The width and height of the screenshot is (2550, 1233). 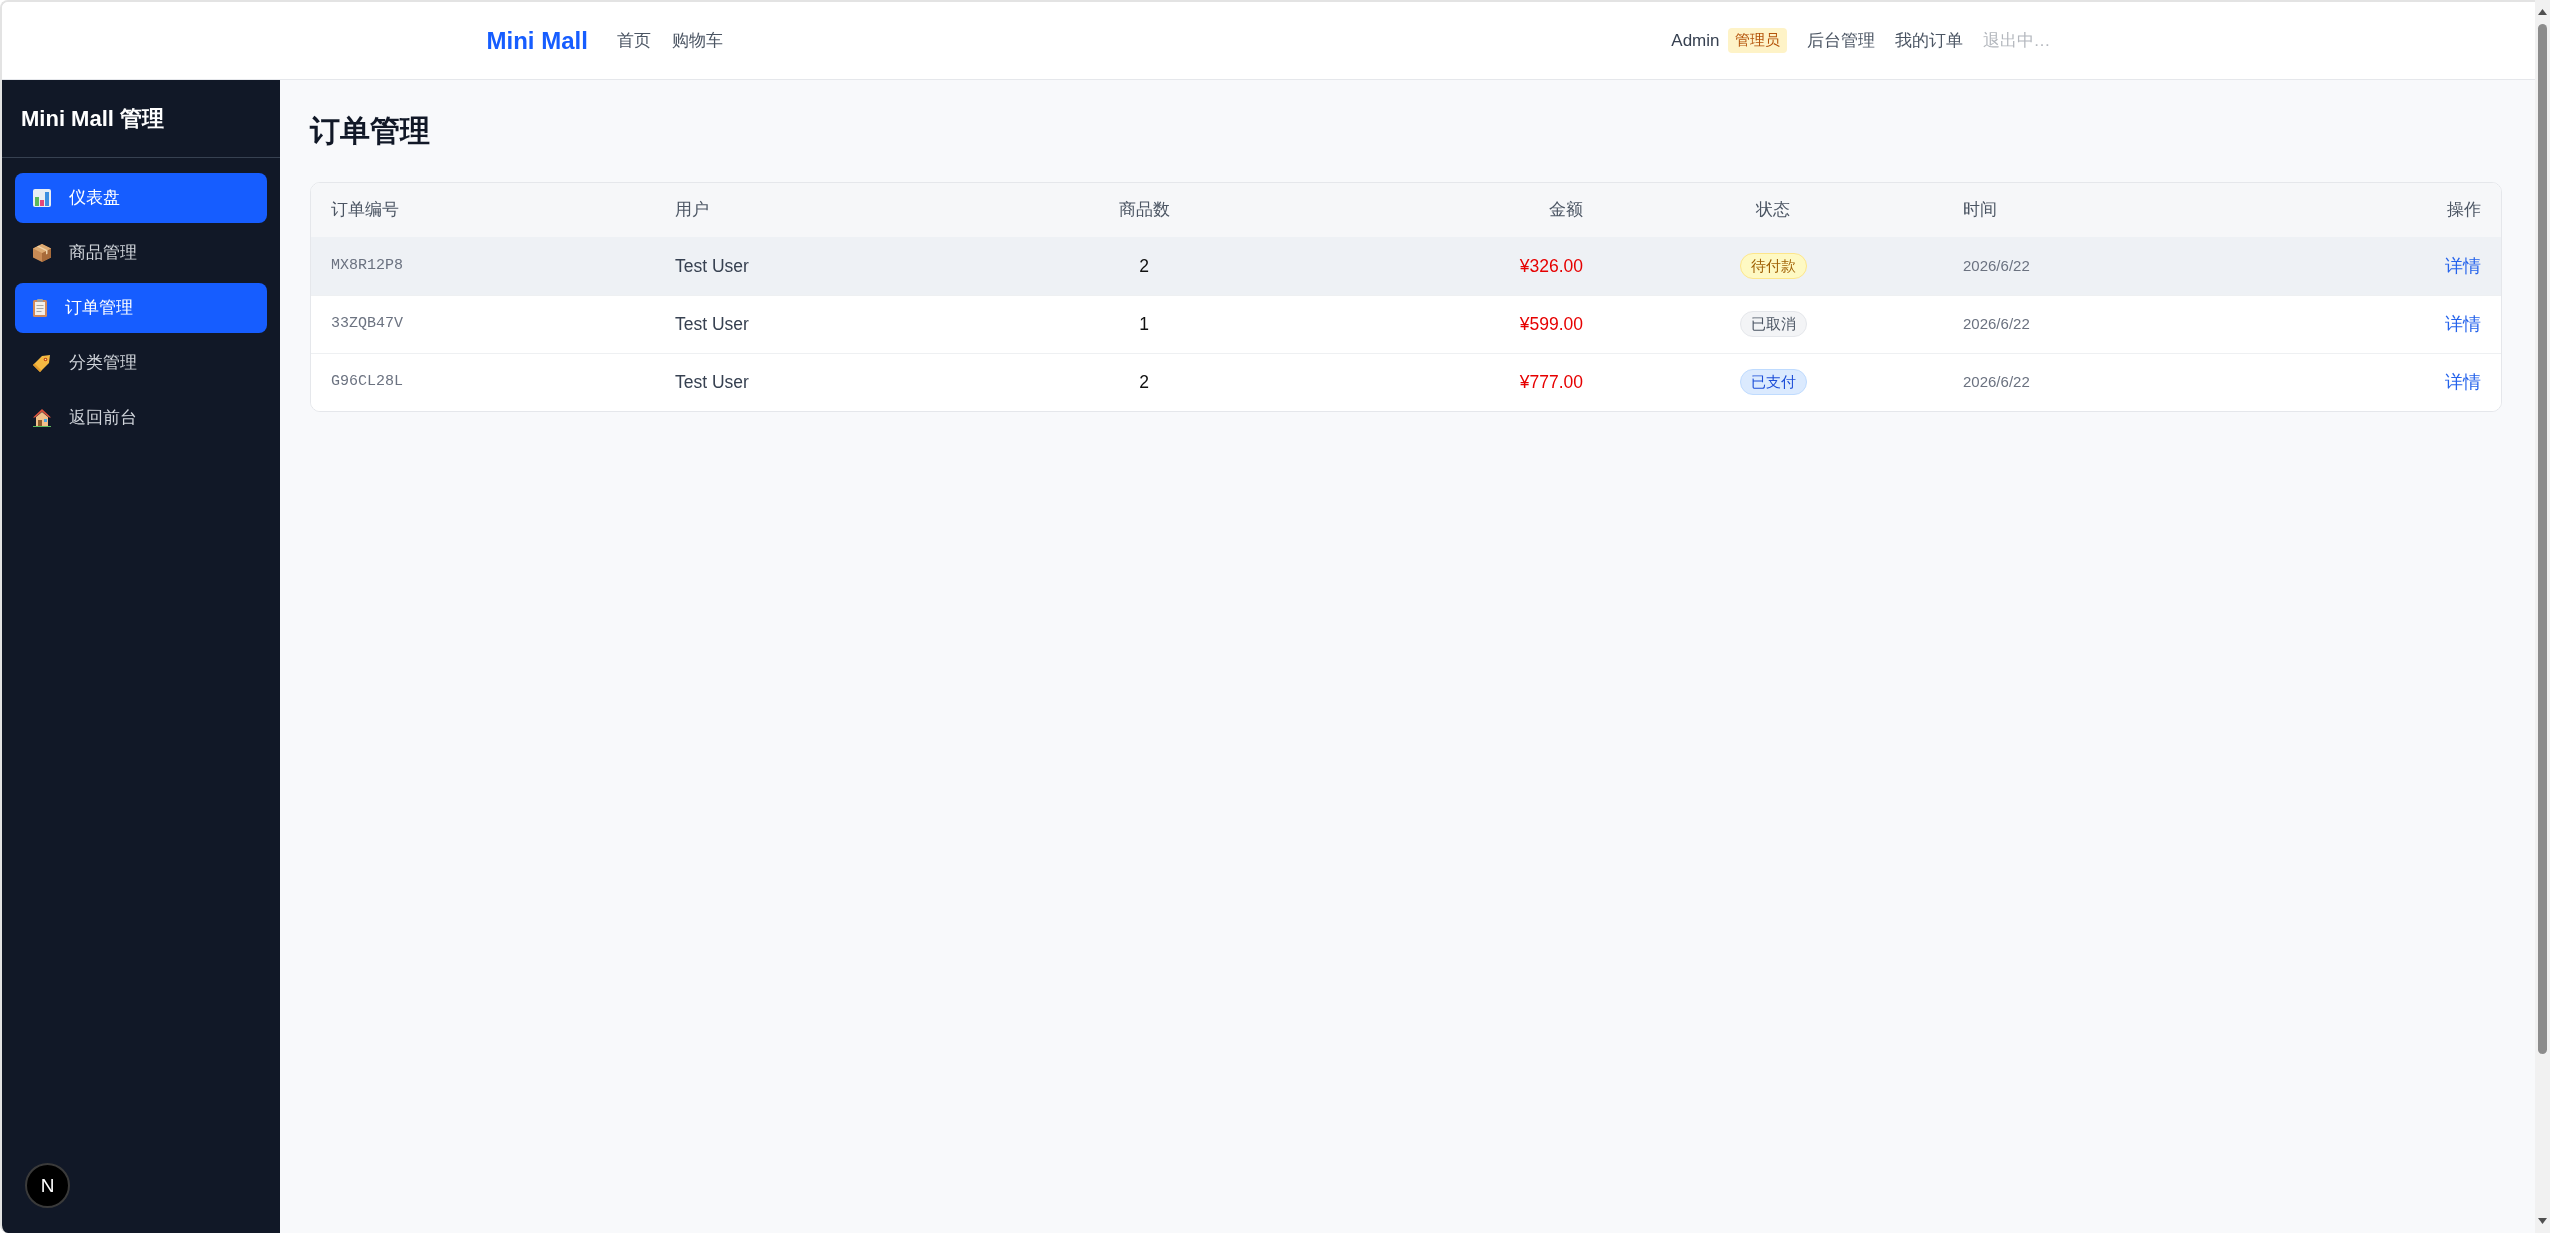 I want to click on sidebar-item: 分类管理, so click(x=141, y=363).